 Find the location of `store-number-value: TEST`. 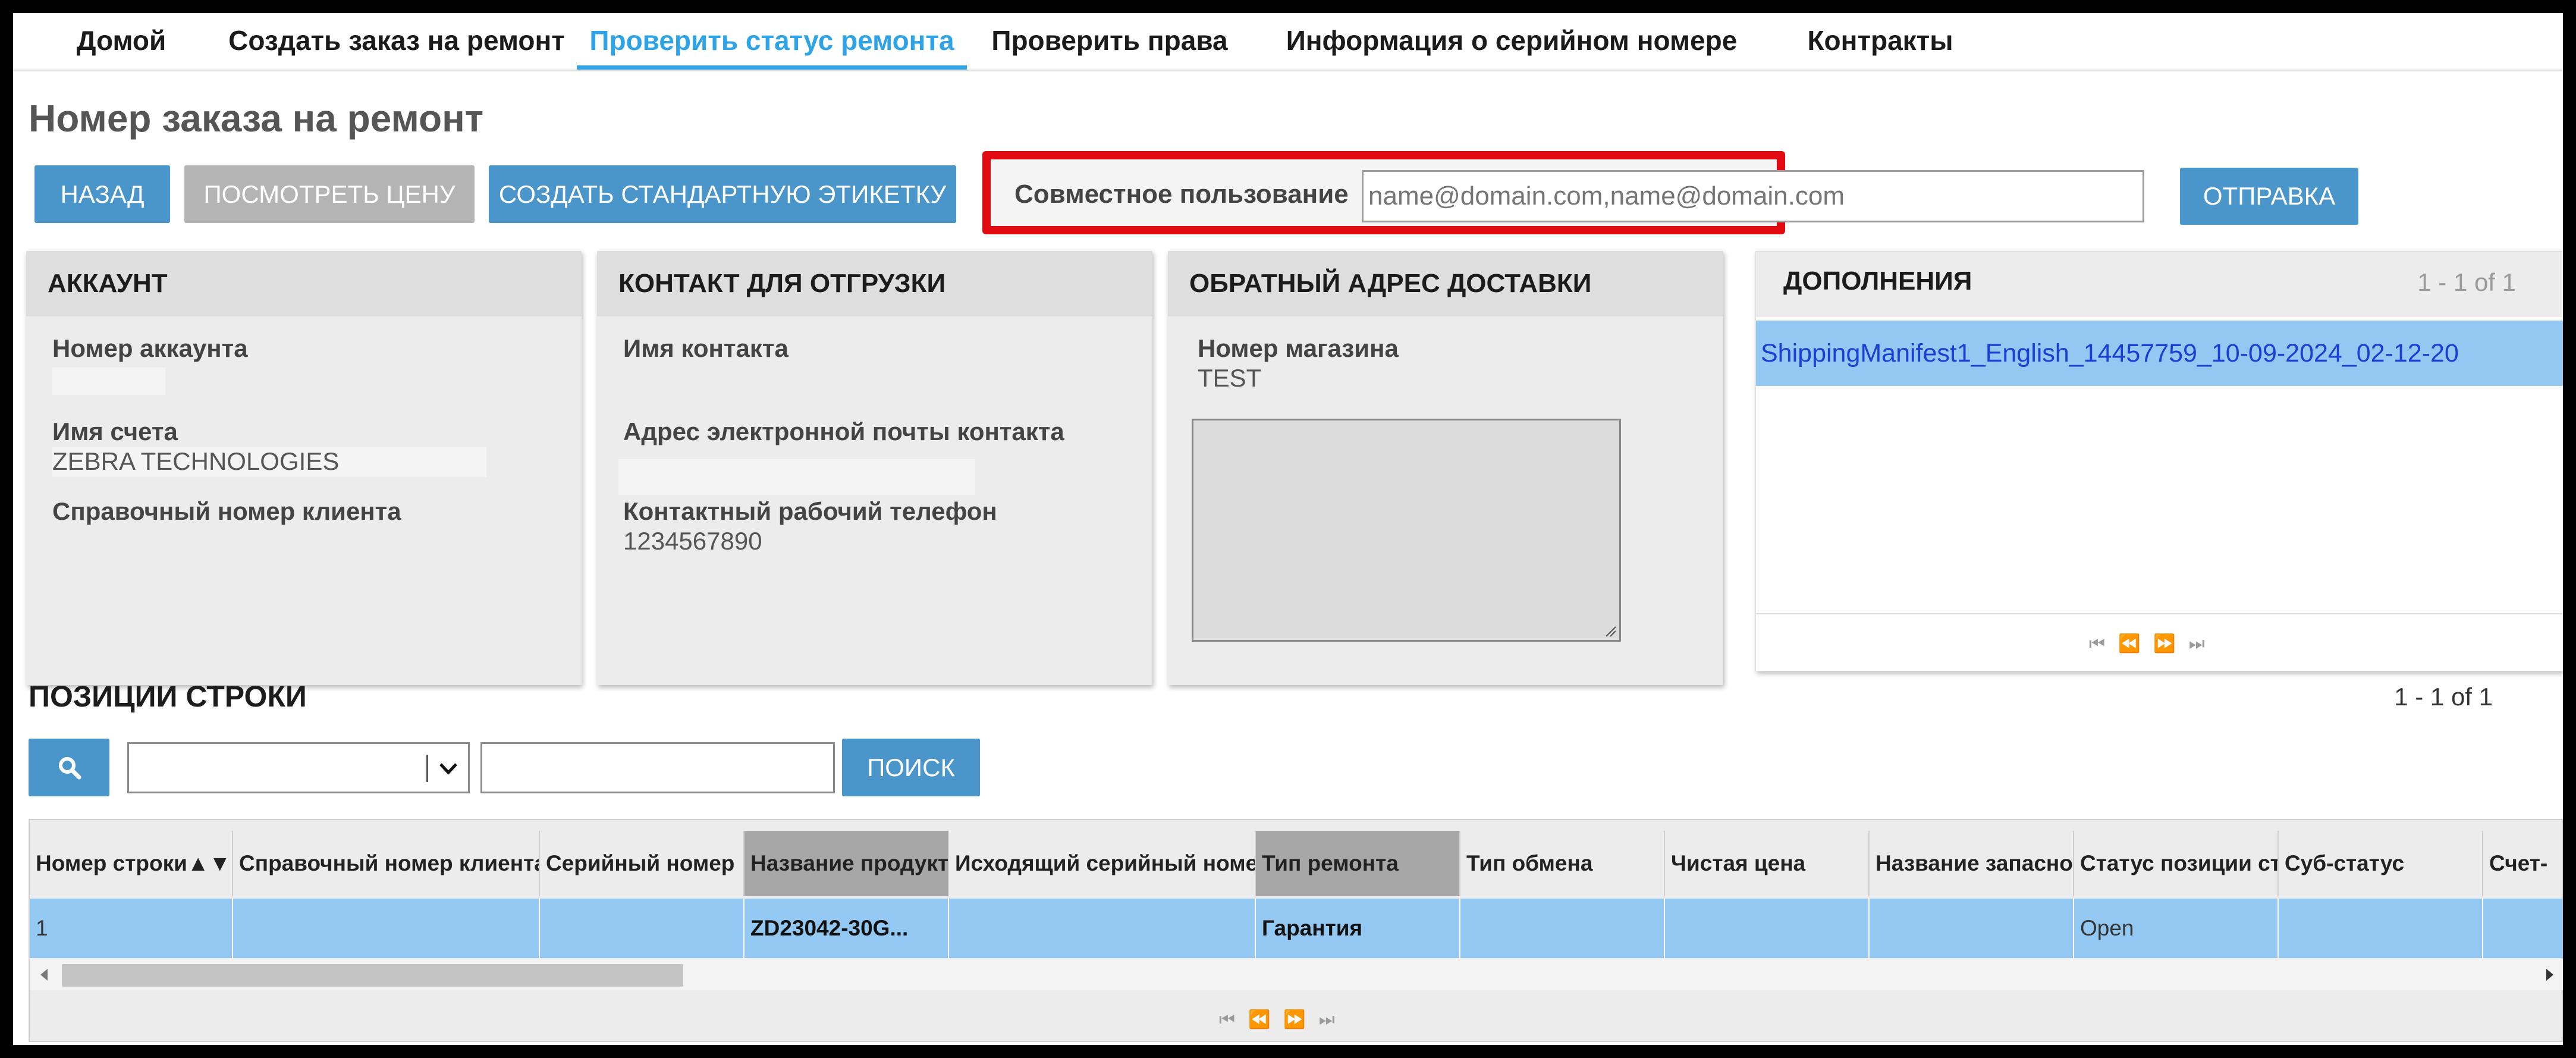

store-number-value: TEST is located at coordinates (1230, 378).